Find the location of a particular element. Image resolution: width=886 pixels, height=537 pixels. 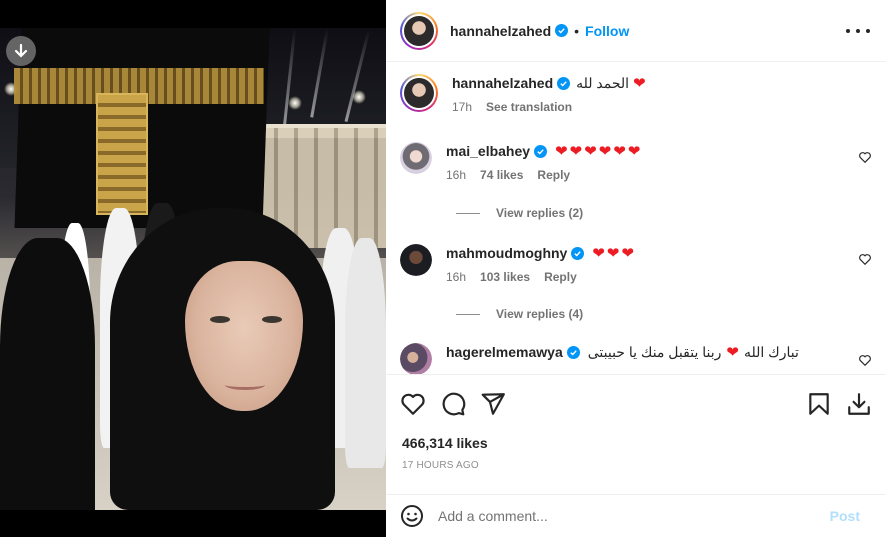

comment-username: hagerelmemawya is located at coordinates (504, 352).